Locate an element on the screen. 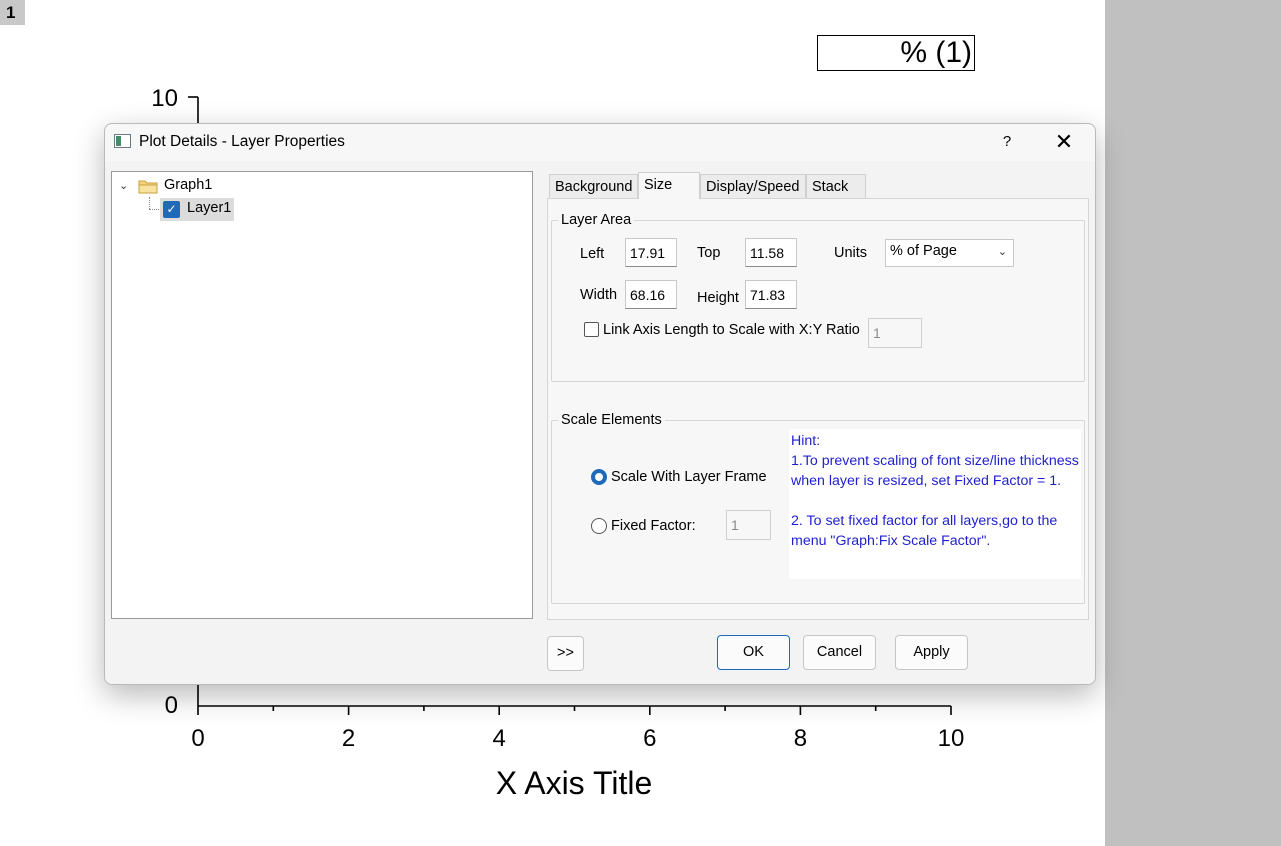  folder-icon is located at coordinates (148, 187).